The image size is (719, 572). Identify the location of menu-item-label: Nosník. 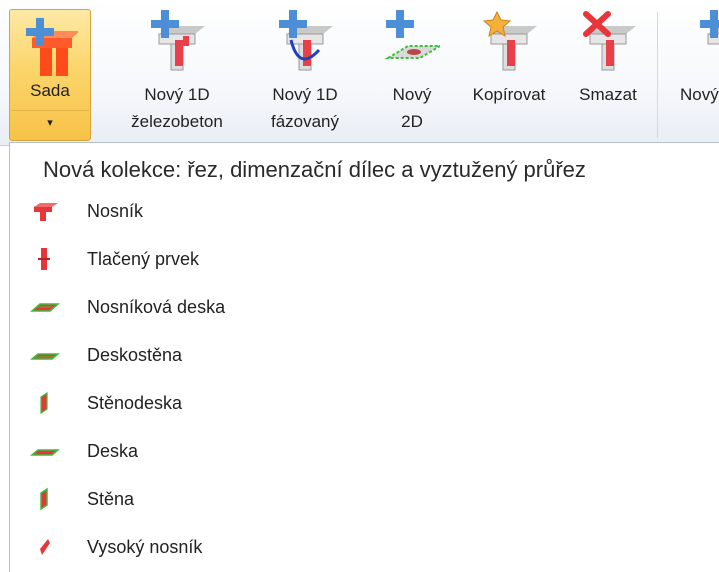
(115, 211).